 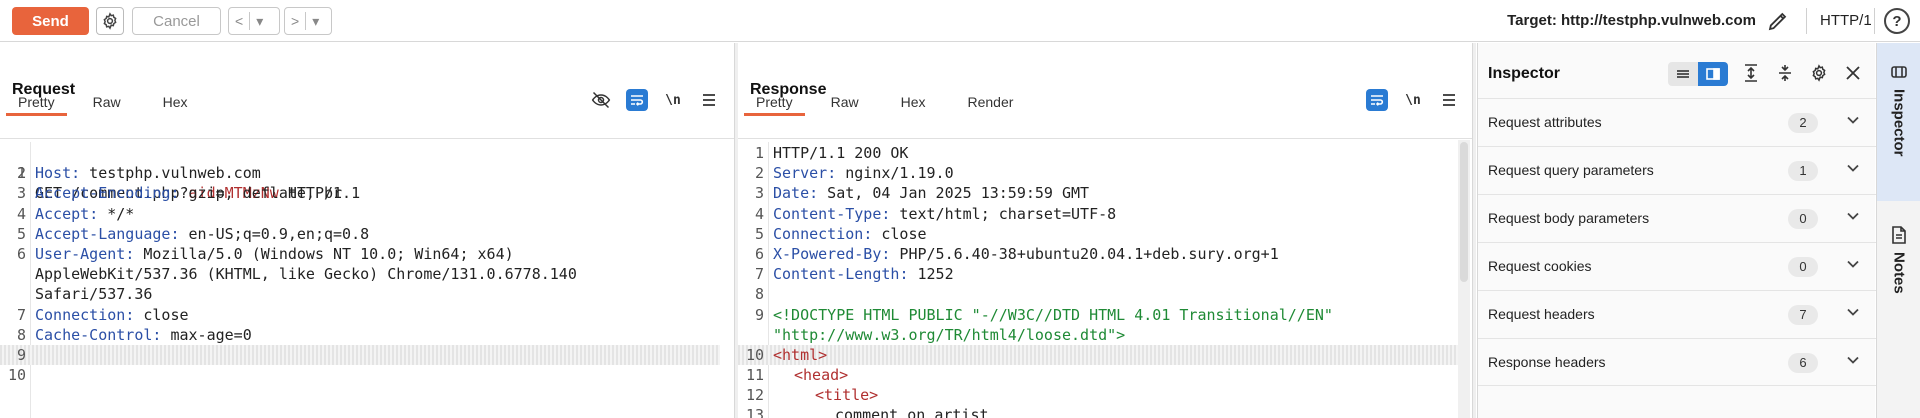 What do you see at coordinates (1899, 72) in the screenshot?
I see `inspector-icon` at bounding box center [1899, 72].